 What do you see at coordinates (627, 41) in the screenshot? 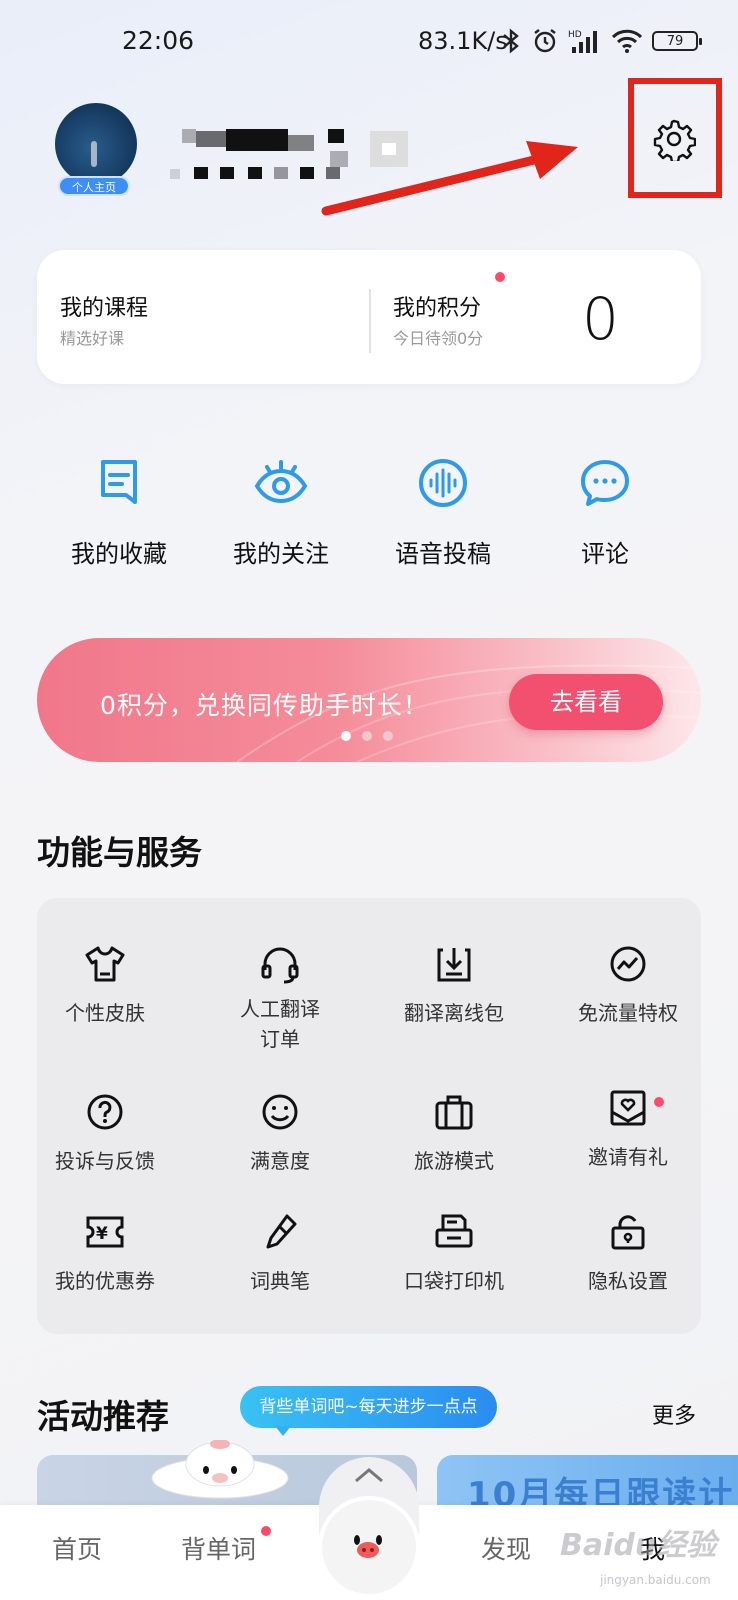
I see `wifi-icon` at bounding box center [627, 41].